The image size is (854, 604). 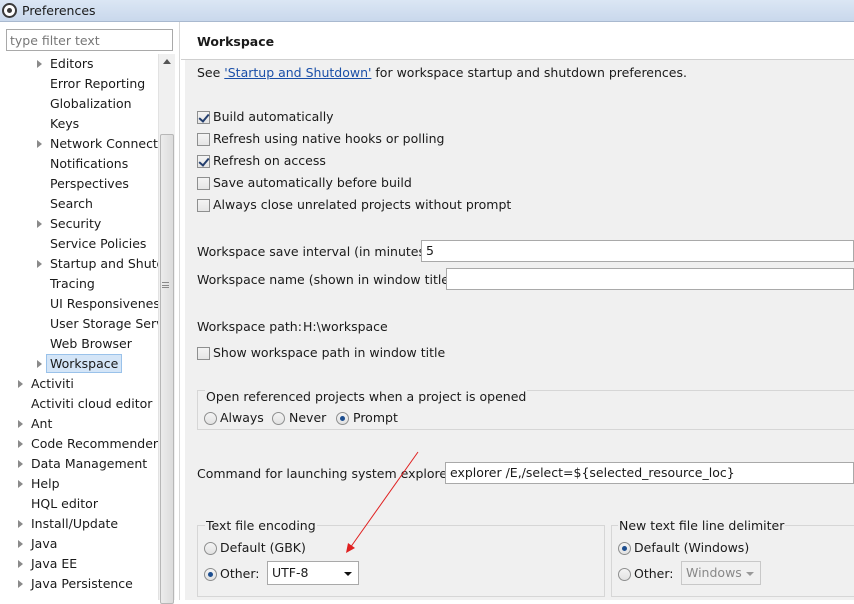 What do you see at coordinates (84, 363) in the screenshot?
I see `tree-item-label: Workspace` at bounding box center [84, 363].